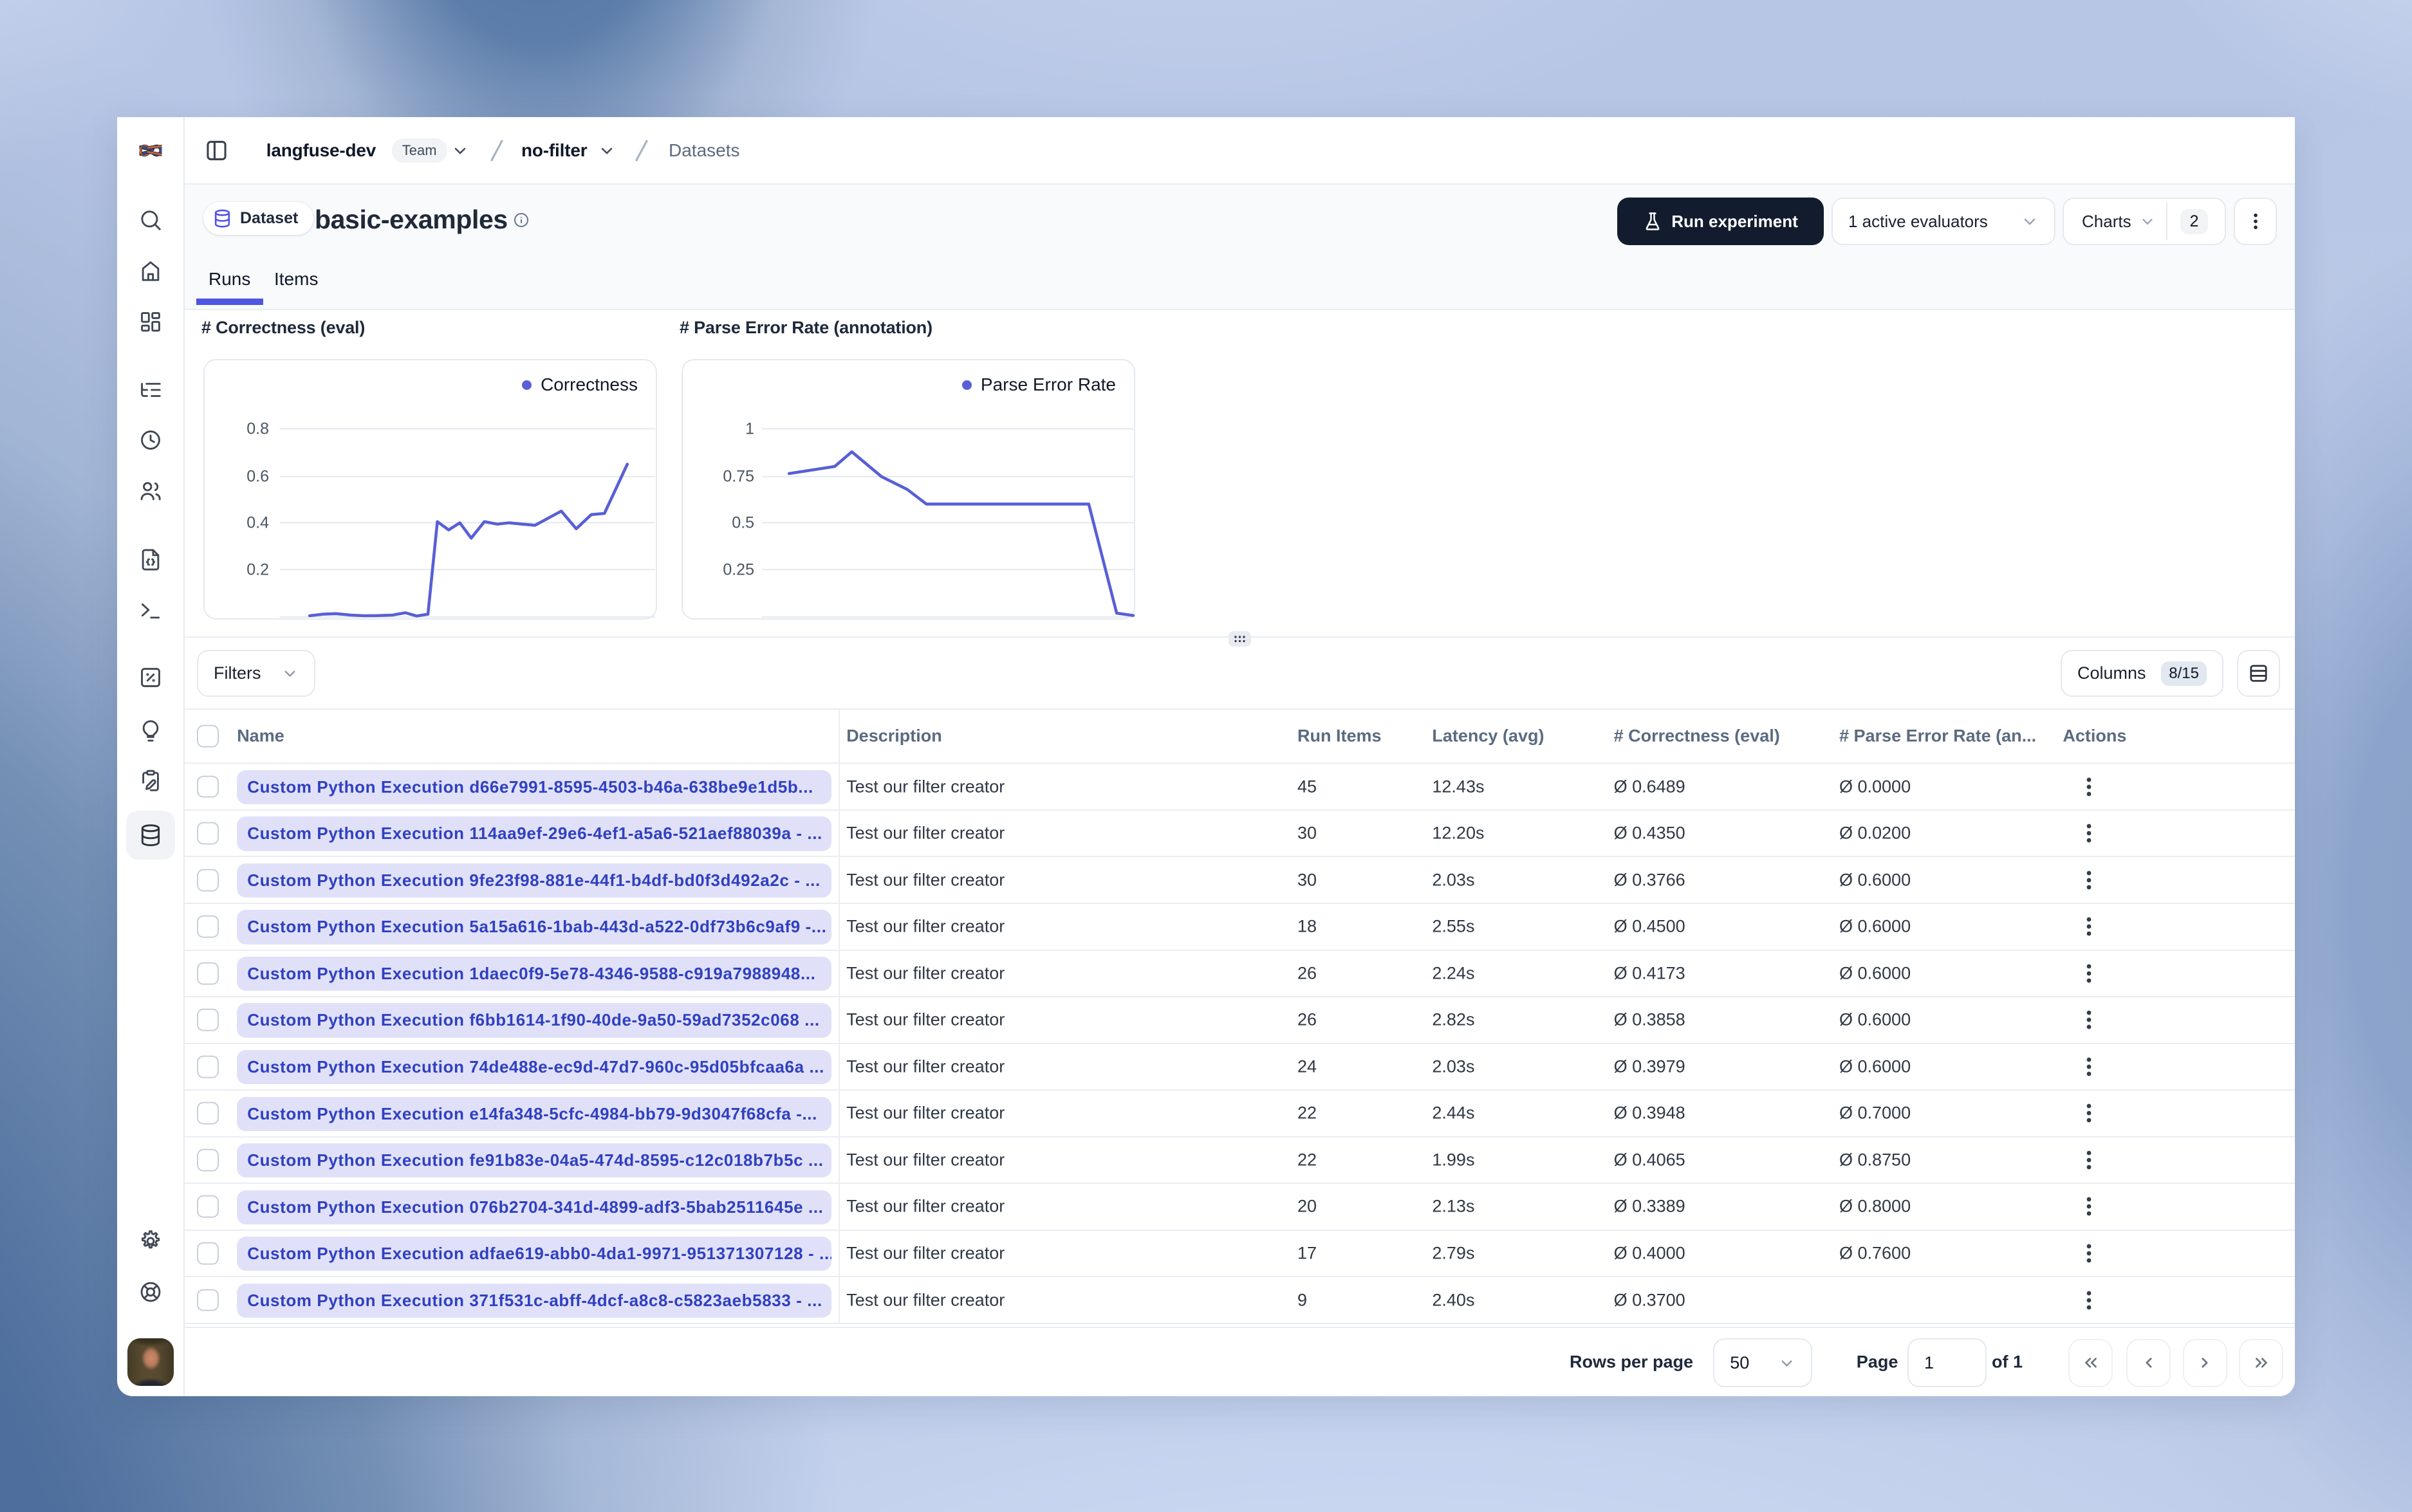  Describe the element at coordinates (739, 477) in the screenshot. I see `svg-text: 0.75` at that location.